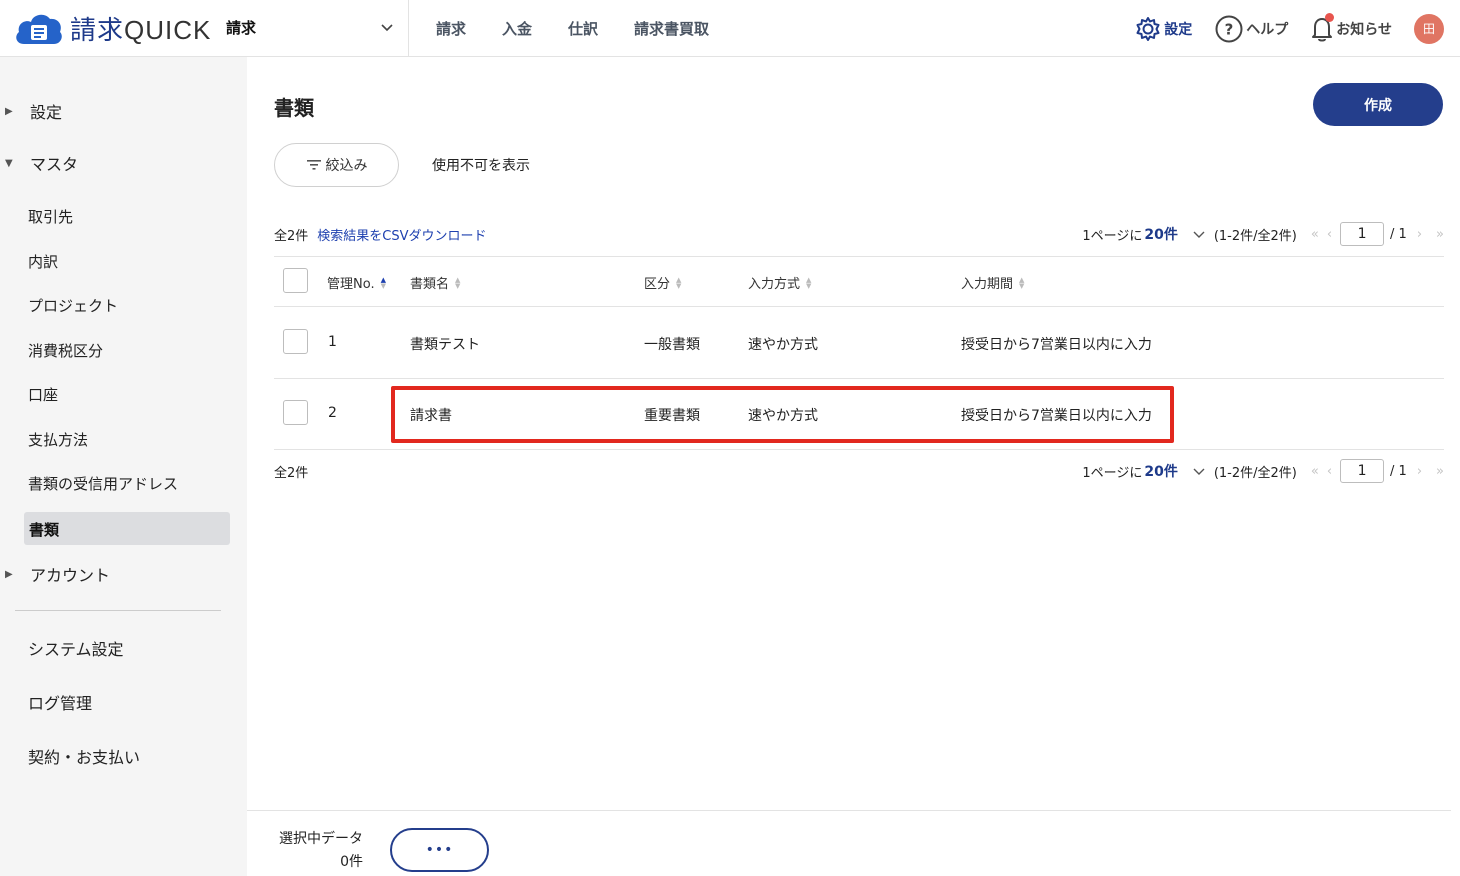 The height and width of the screenshot is (876, 1460). Describe the element at coordinates (671, 28) in the screenshot. I see `nav-invoice-purchase: 請求書買取` at that location.